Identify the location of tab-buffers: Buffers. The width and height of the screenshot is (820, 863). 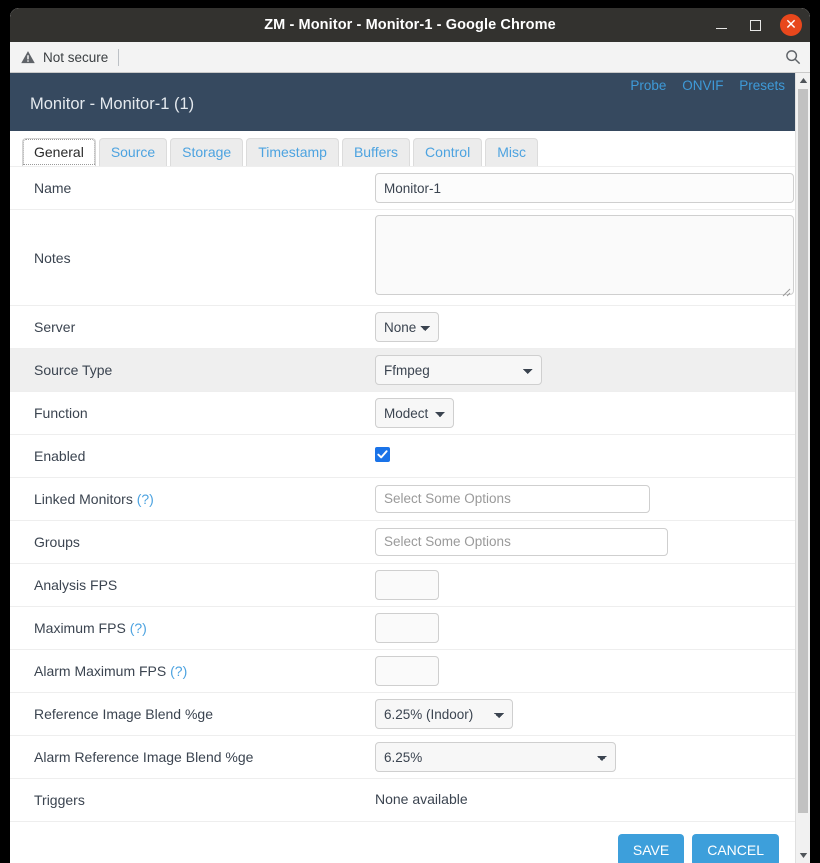
(376, 152).